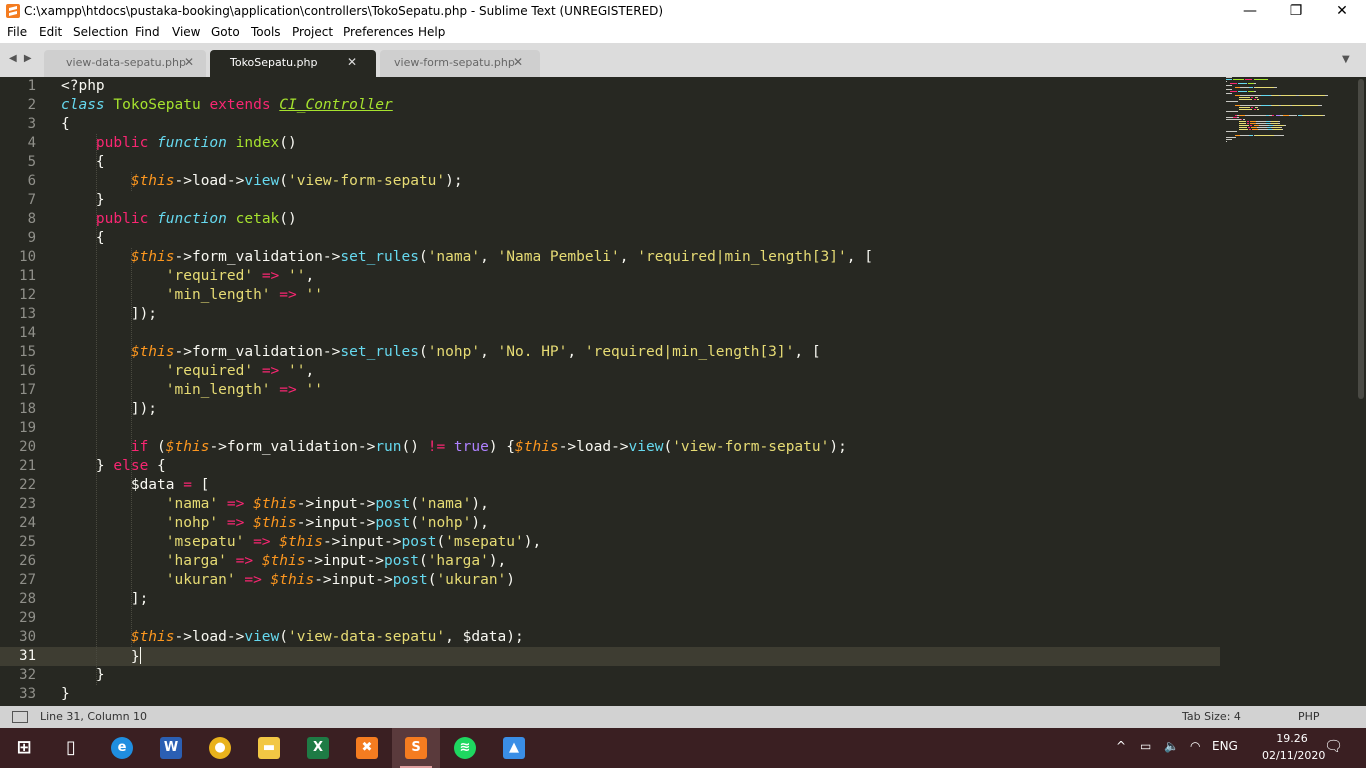  I want to click on code-line: } else {, so click(113, 466).